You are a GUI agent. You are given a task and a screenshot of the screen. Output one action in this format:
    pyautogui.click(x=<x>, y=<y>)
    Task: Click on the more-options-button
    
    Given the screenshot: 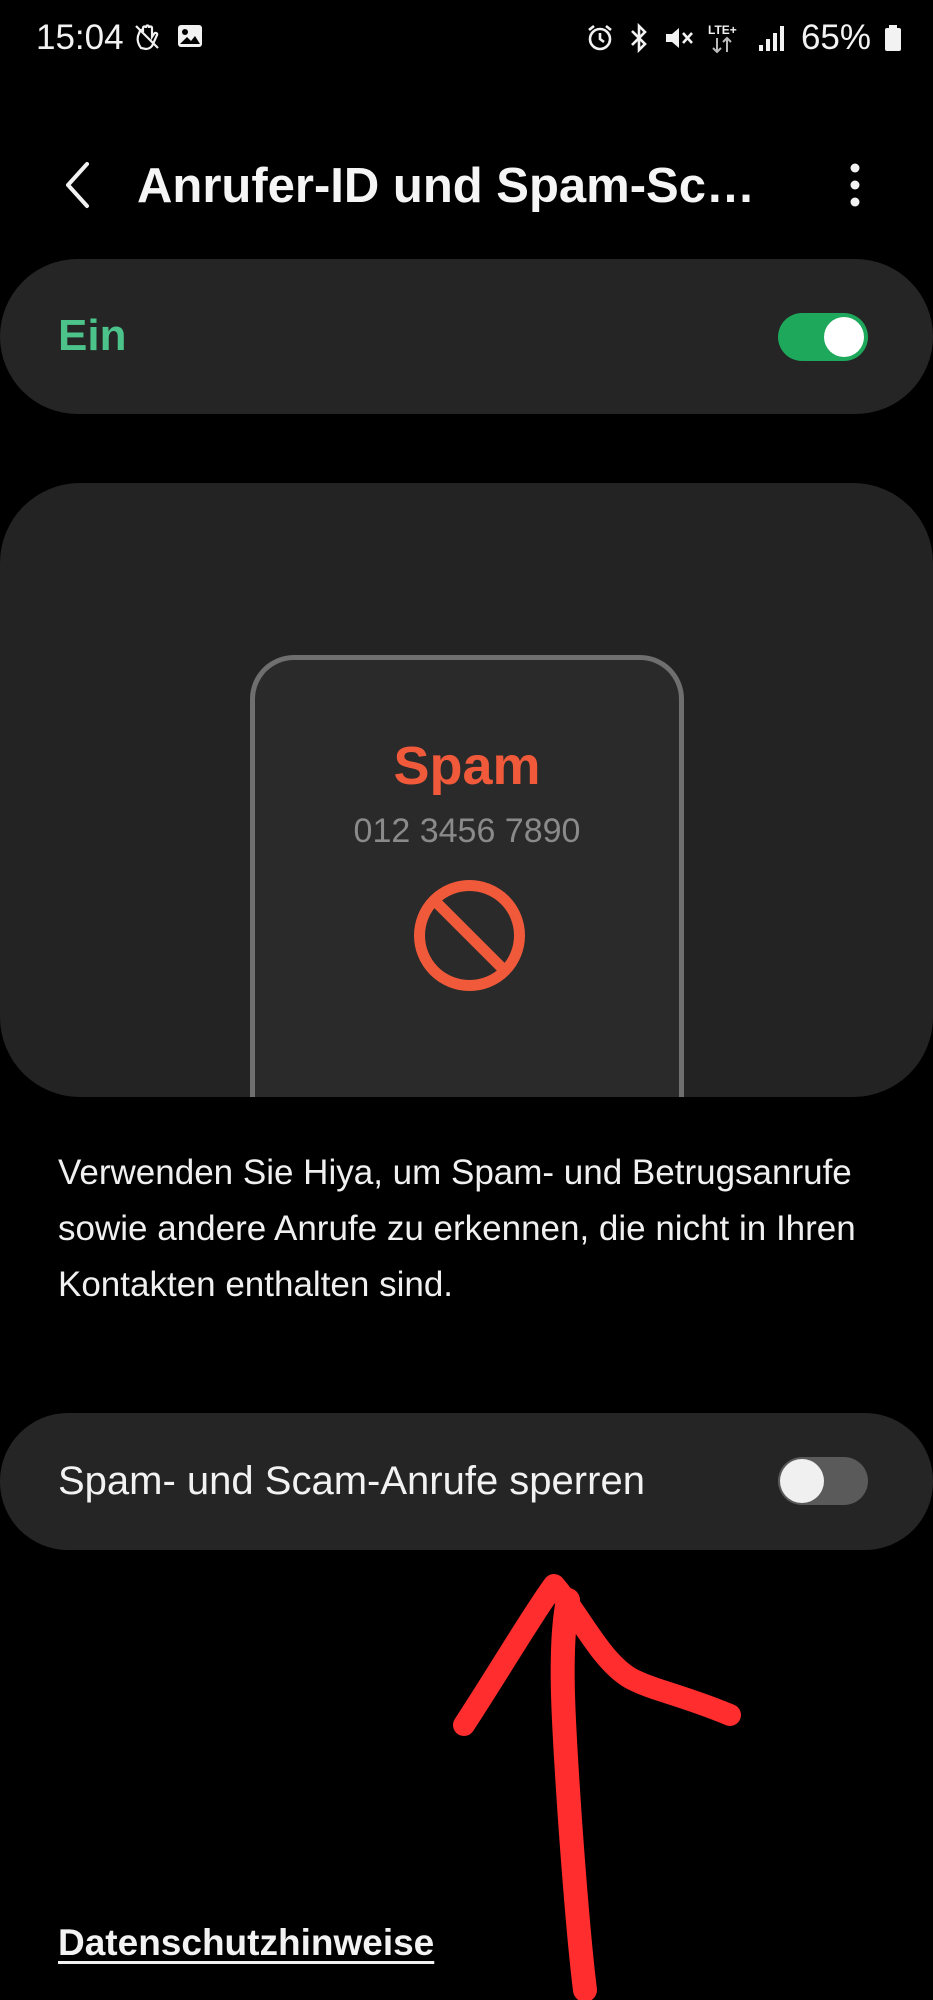 What is the action you would take?
    pyautogui.click(x=855, y=185)
    